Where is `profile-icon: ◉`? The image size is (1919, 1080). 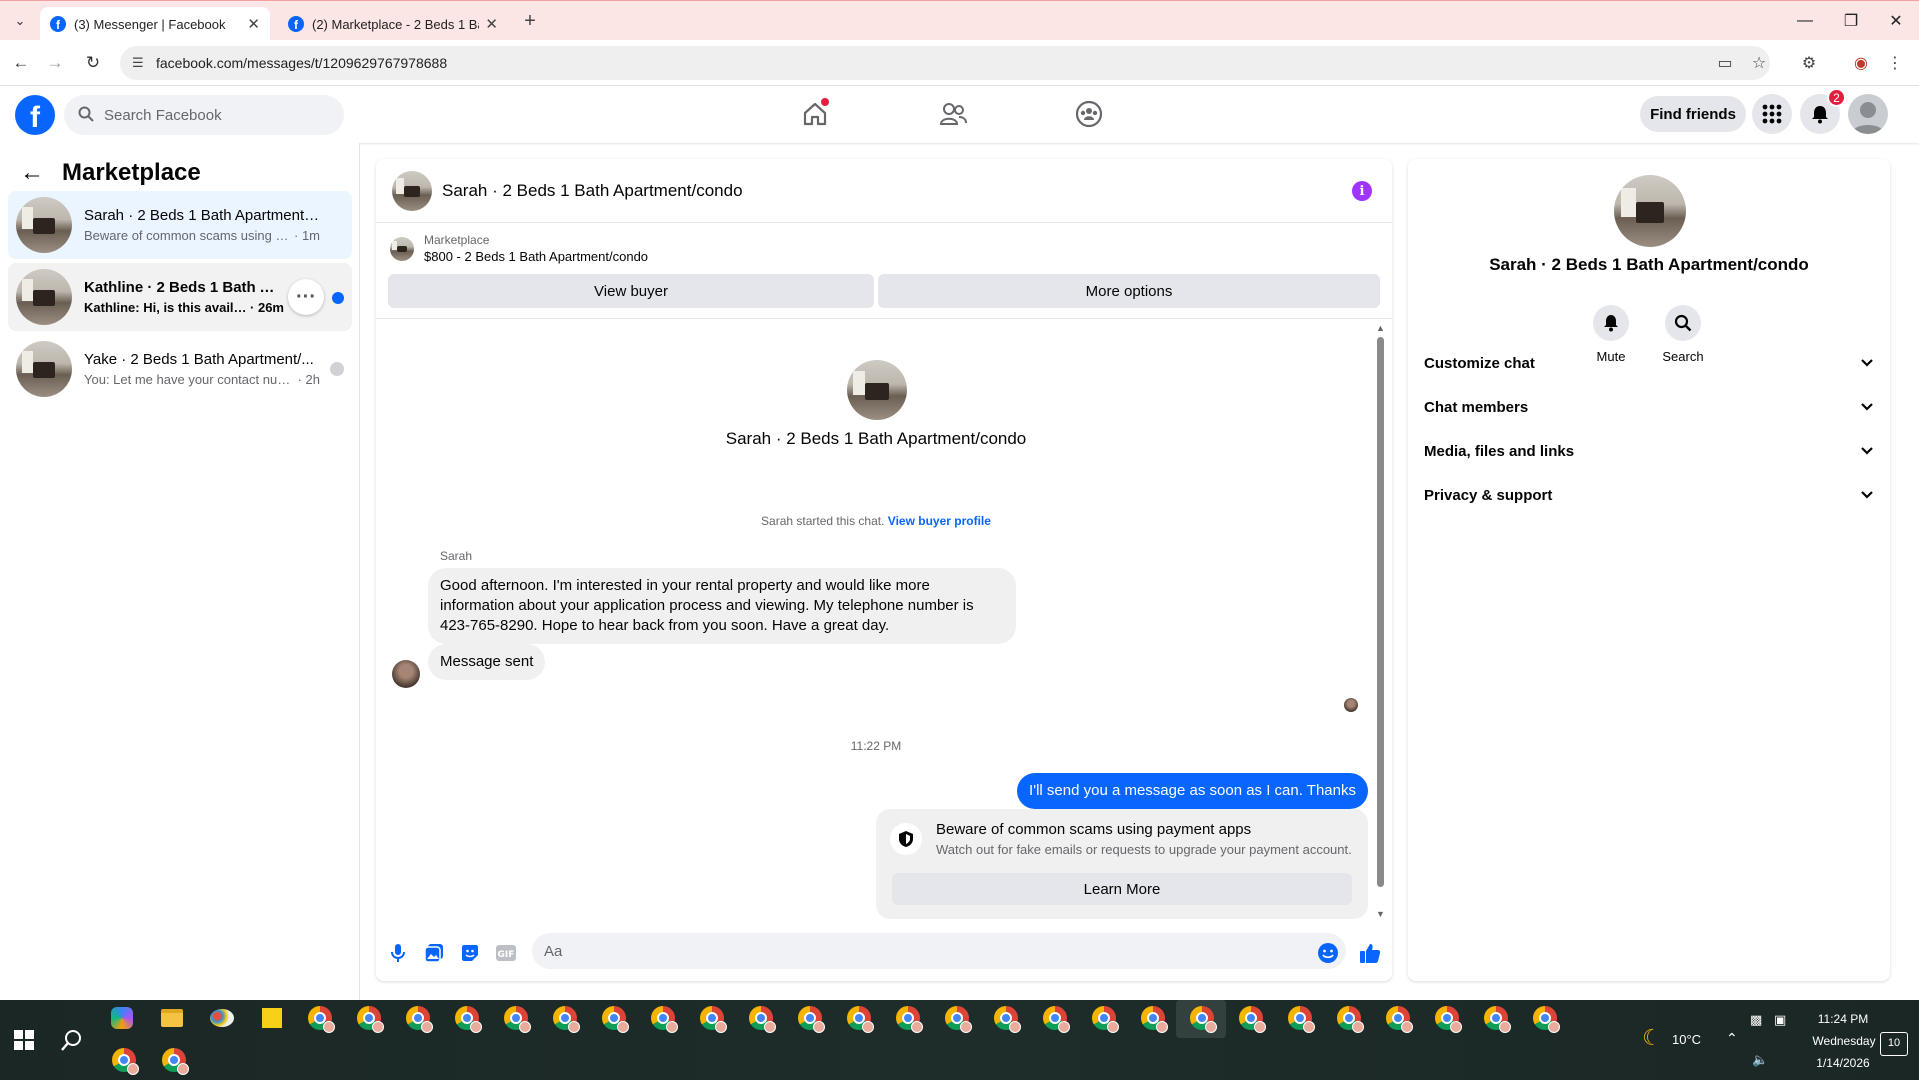 profile-icon: ◉ is located at coordinates (1861, 63).